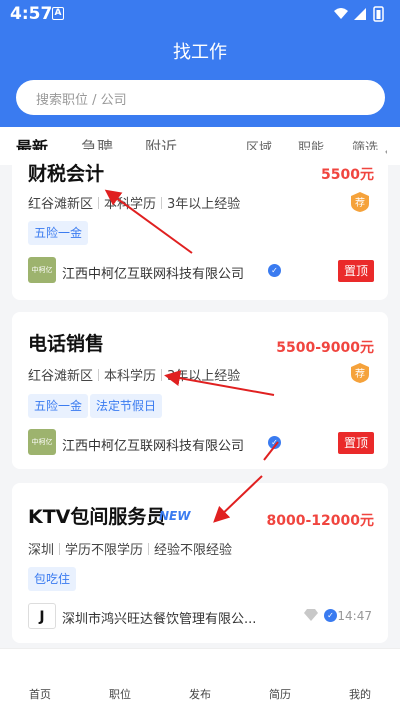 The image size is (400, 710). Describe the element at coordinates (97, 517) in the screenshot. I see `job-title: KTV包间服务员` at that location.